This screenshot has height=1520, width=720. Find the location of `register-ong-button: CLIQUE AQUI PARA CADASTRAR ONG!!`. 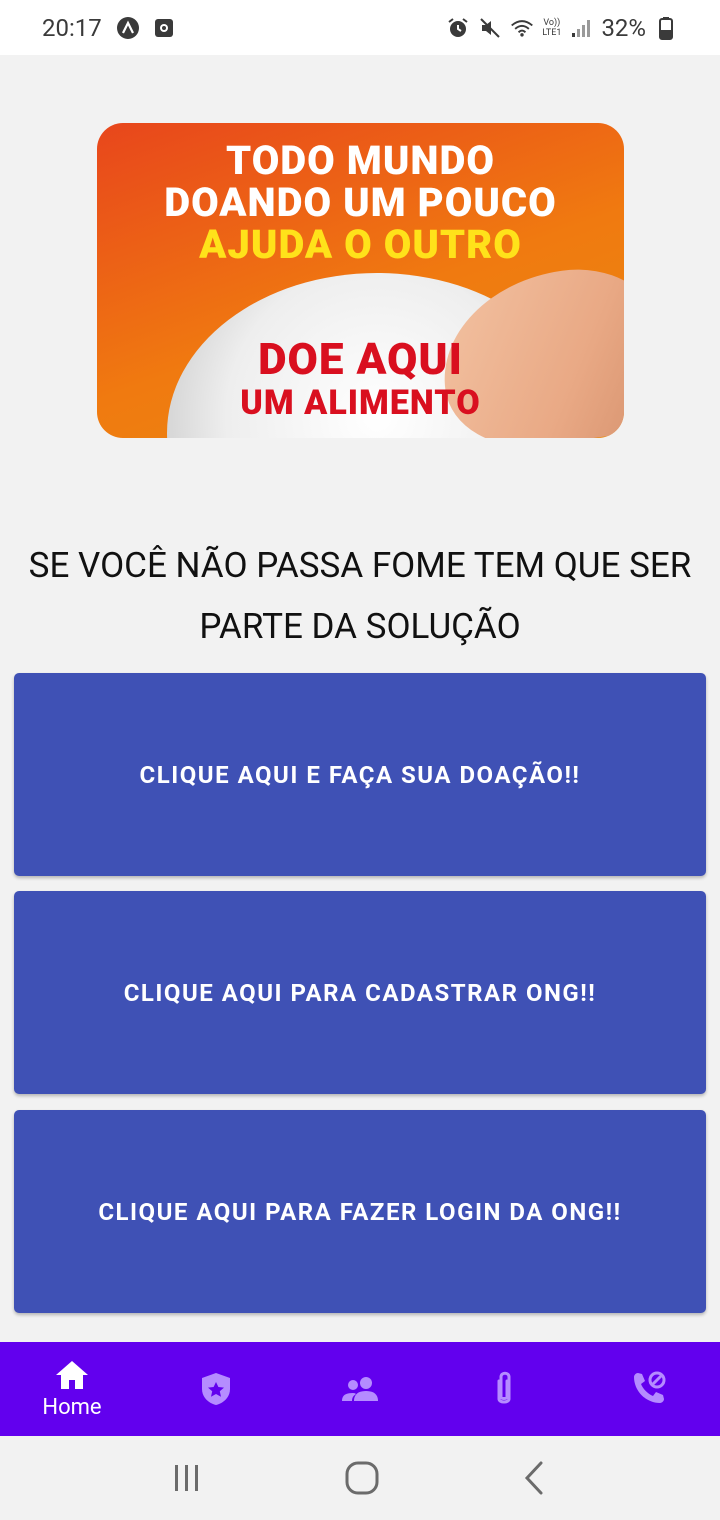

register-ong-button: CLIQUE AQUI PARA CADASTRAR ONG!! is located at coordinates (360, 992).